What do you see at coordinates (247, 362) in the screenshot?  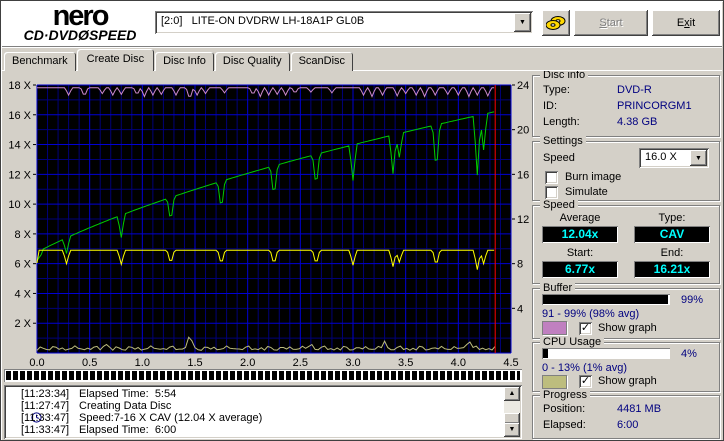 I see `svg-text: 2.0` at bounding box center [247, 362].